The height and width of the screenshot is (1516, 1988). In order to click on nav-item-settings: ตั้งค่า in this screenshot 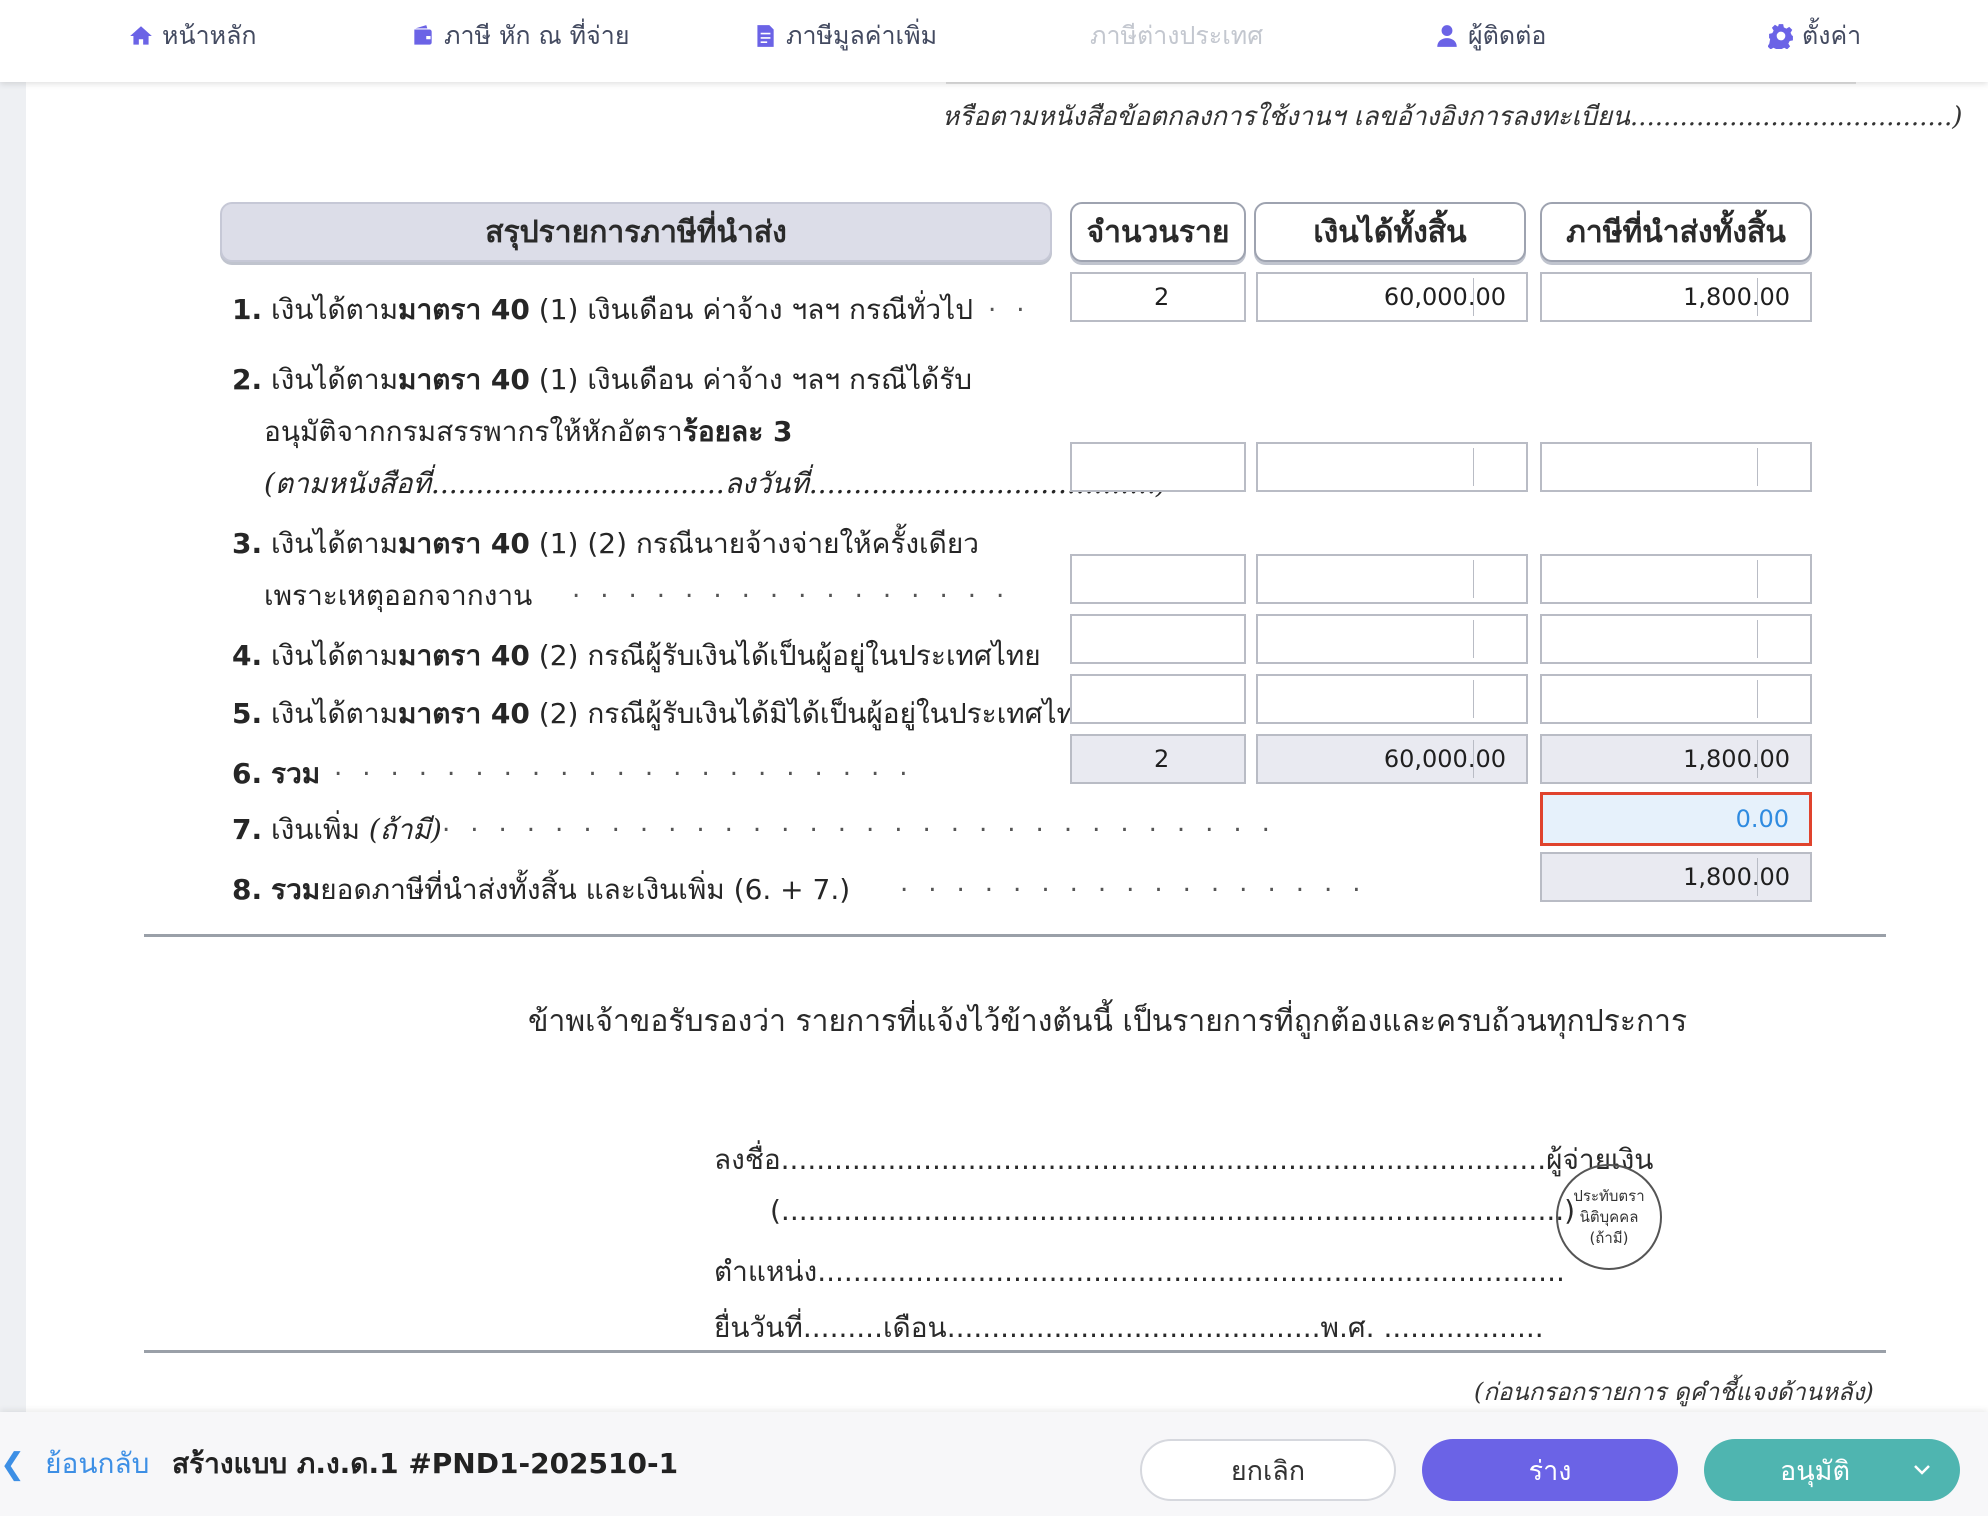, I will do `click(1814, 36)`.